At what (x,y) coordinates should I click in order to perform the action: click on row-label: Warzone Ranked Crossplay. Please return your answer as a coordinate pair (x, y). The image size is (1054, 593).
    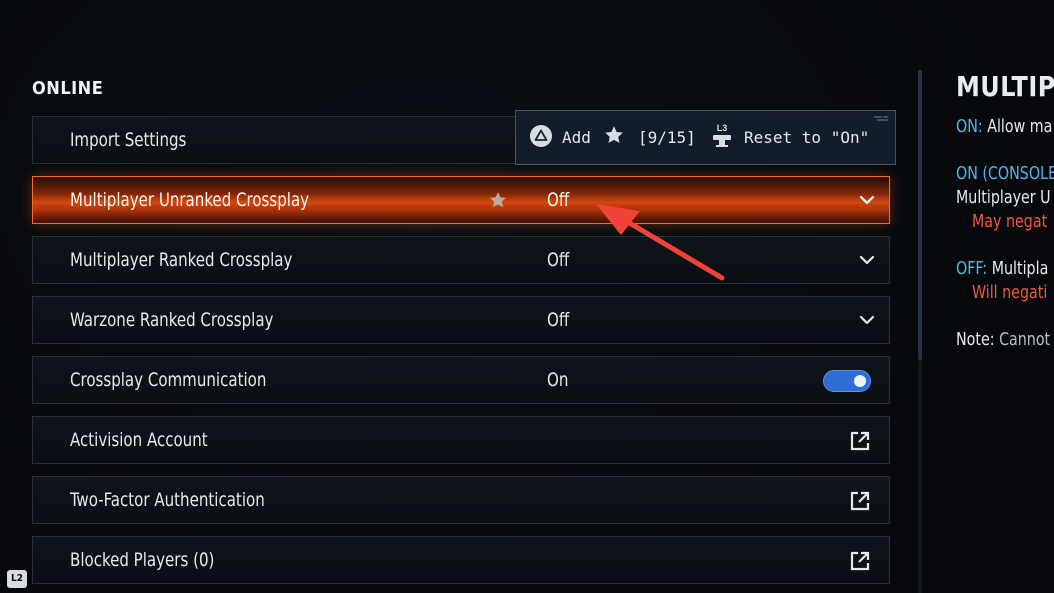
    Looking at the image, I should click on (172, 320).